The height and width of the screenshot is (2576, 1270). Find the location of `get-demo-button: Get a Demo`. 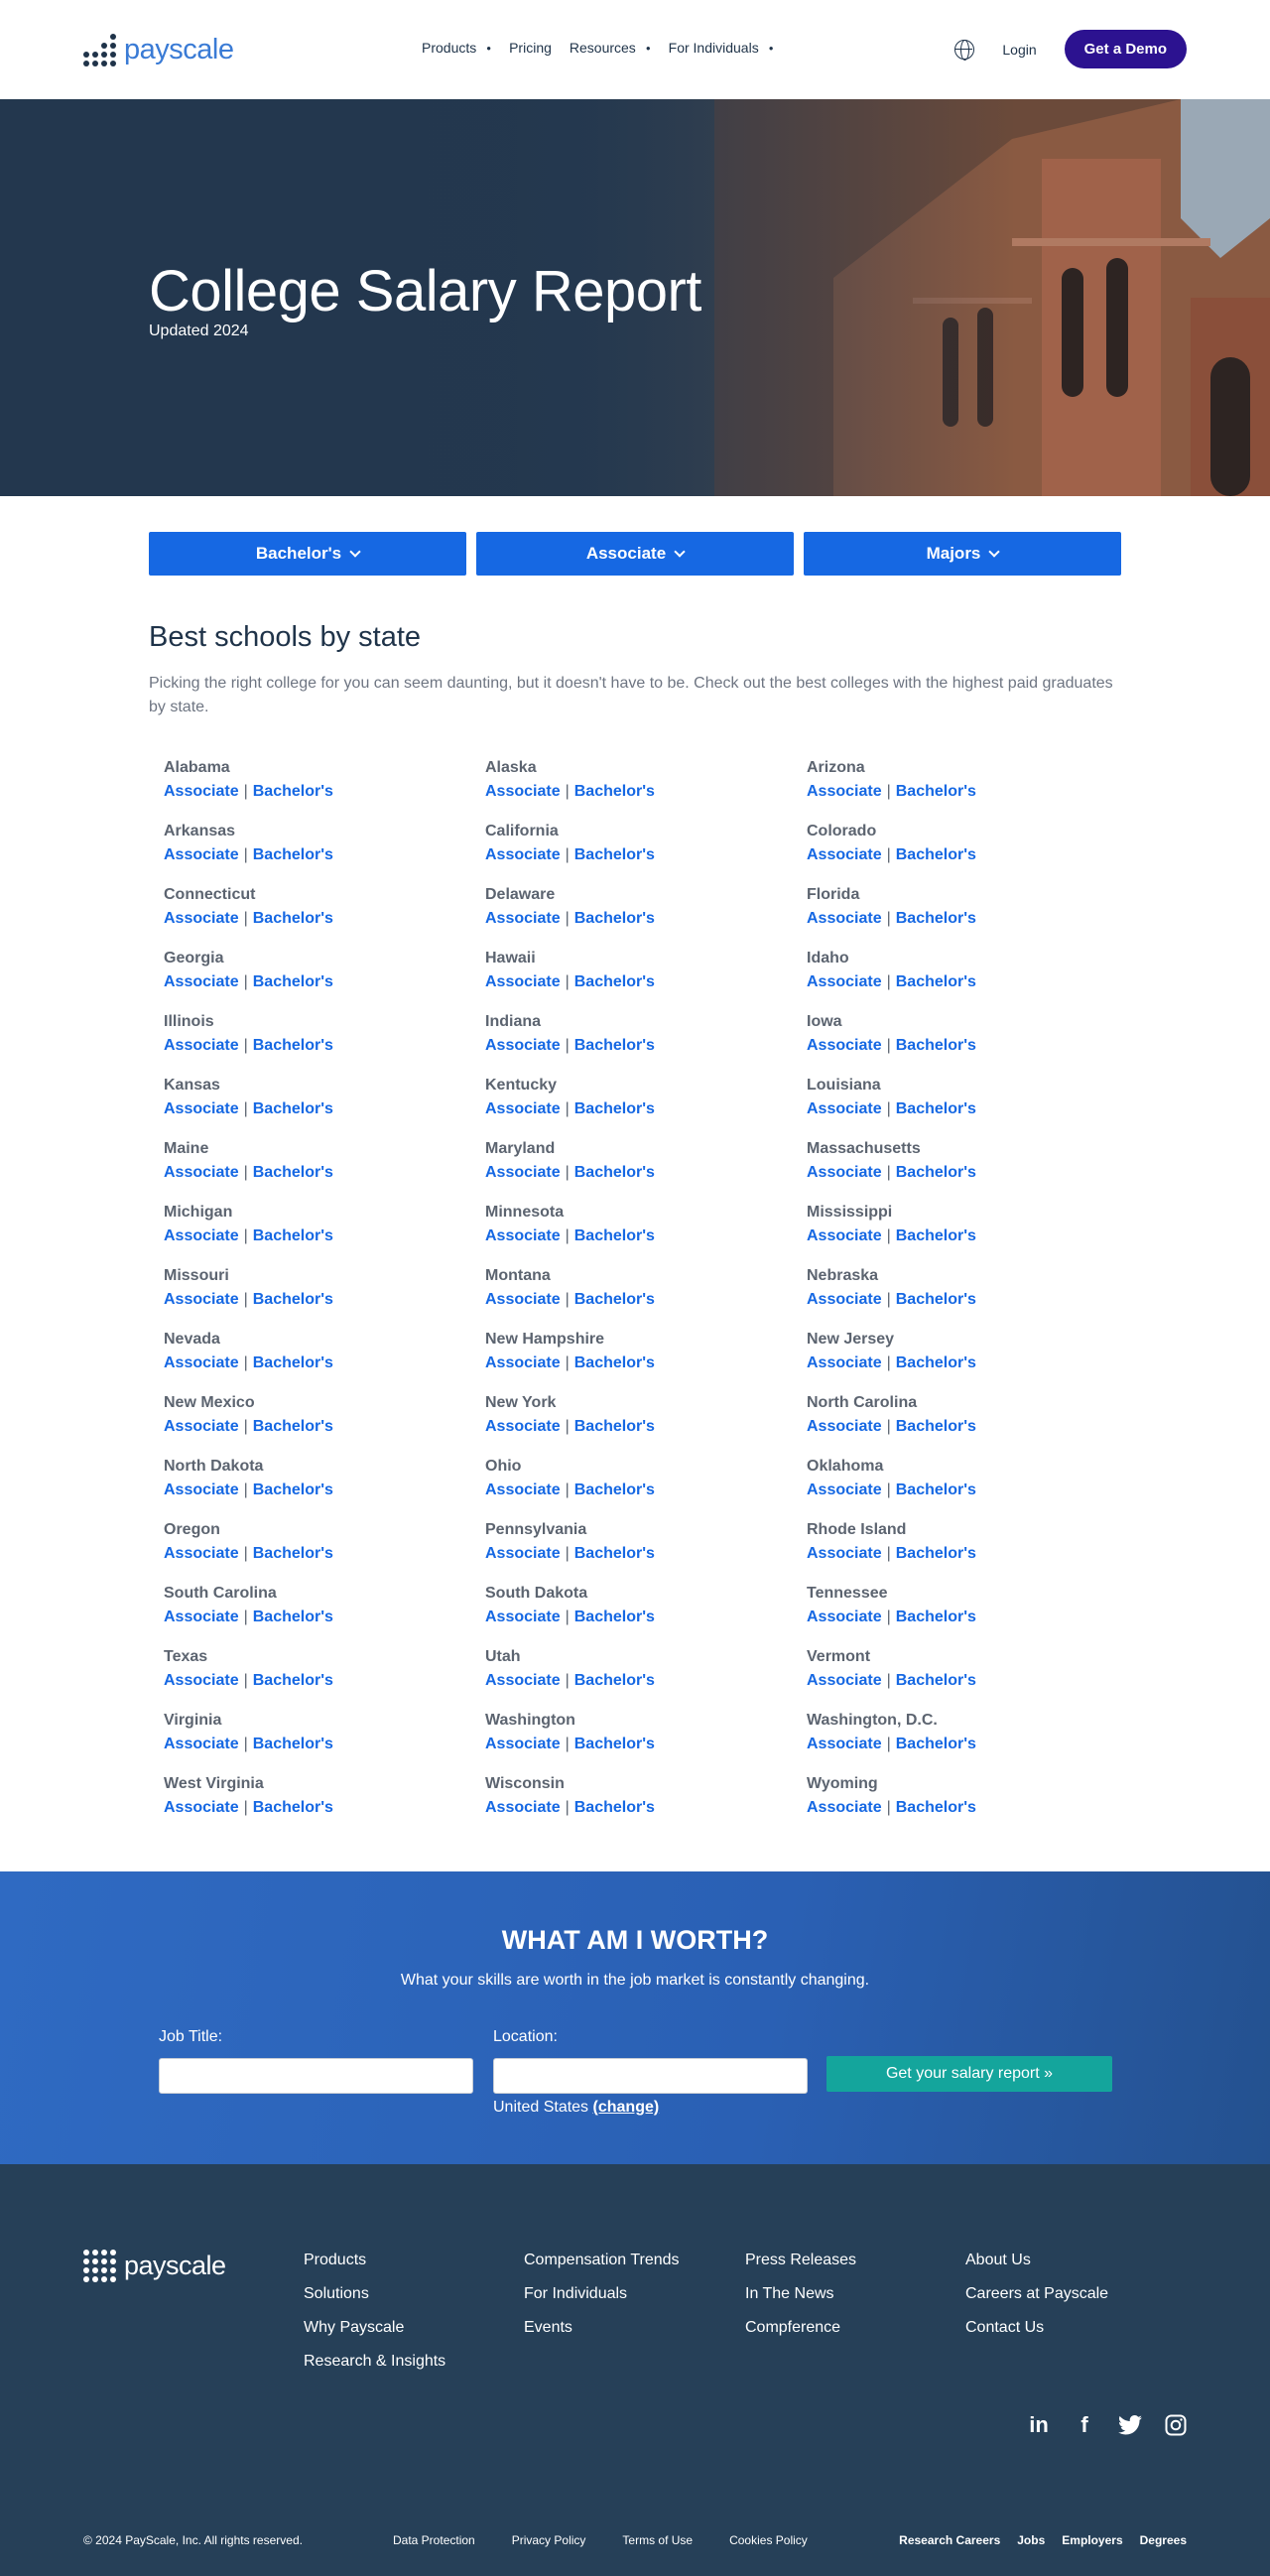

get-demo-button: Get a Demo is located at coordinates (1125, 49).